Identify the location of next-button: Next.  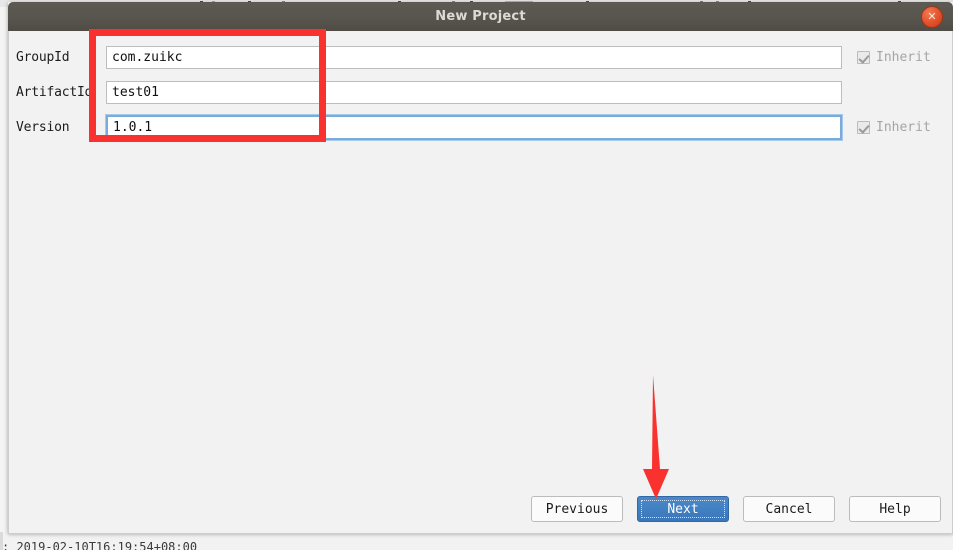
(683, 509).